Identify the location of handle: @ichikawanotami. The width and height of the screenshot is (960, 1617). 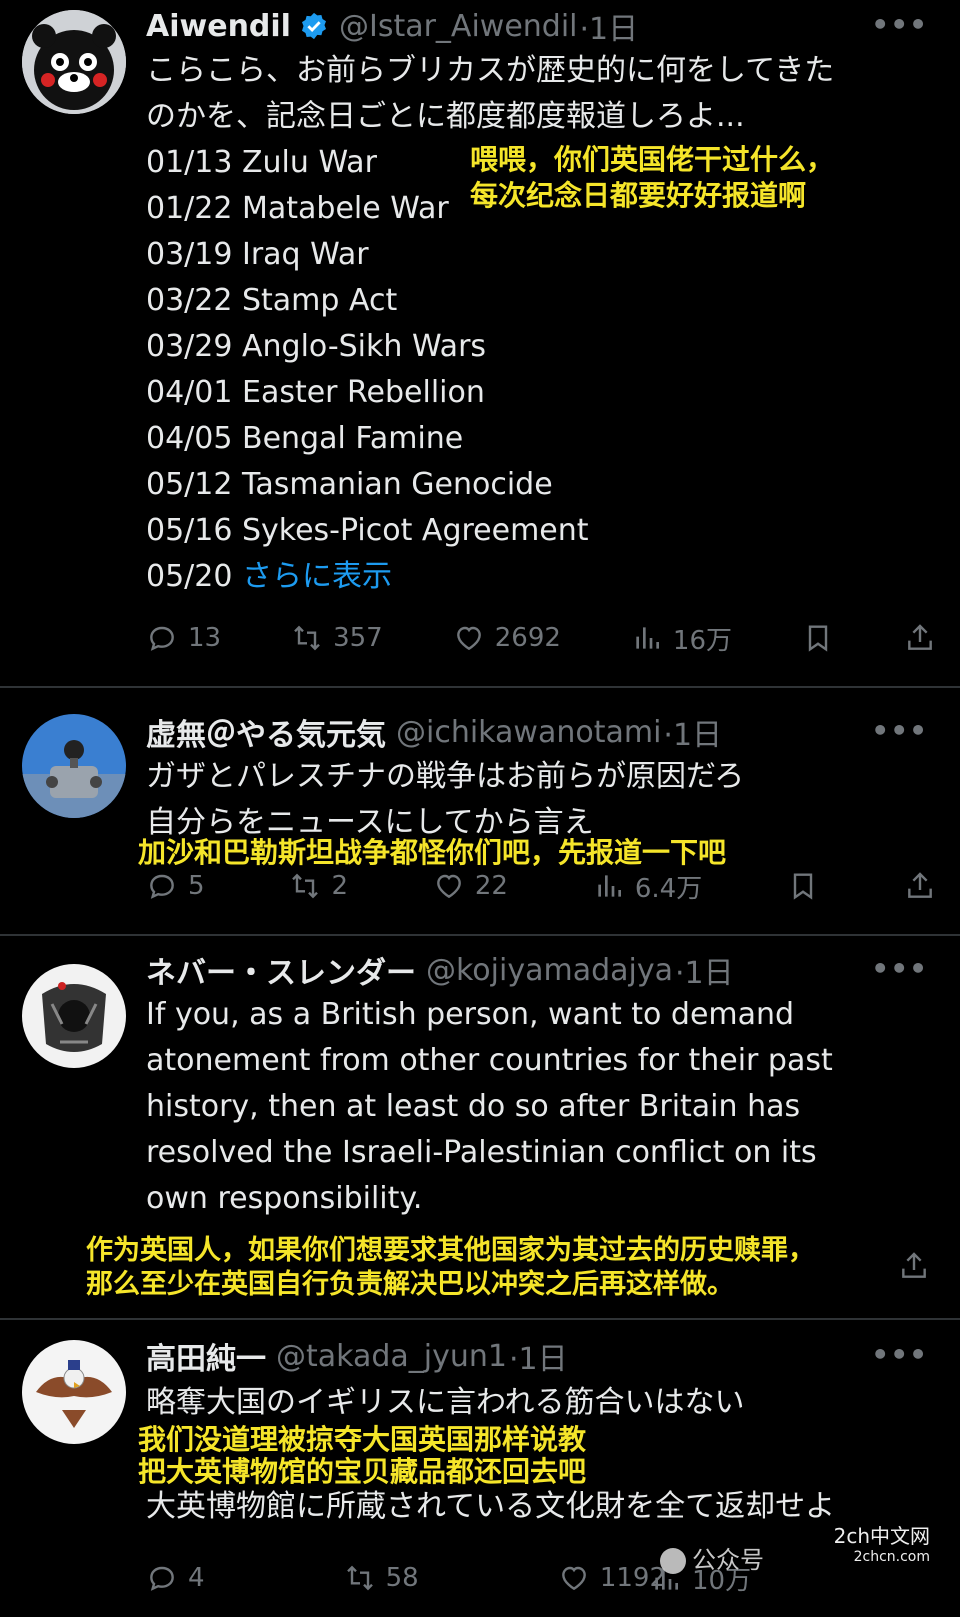
(528, 732).